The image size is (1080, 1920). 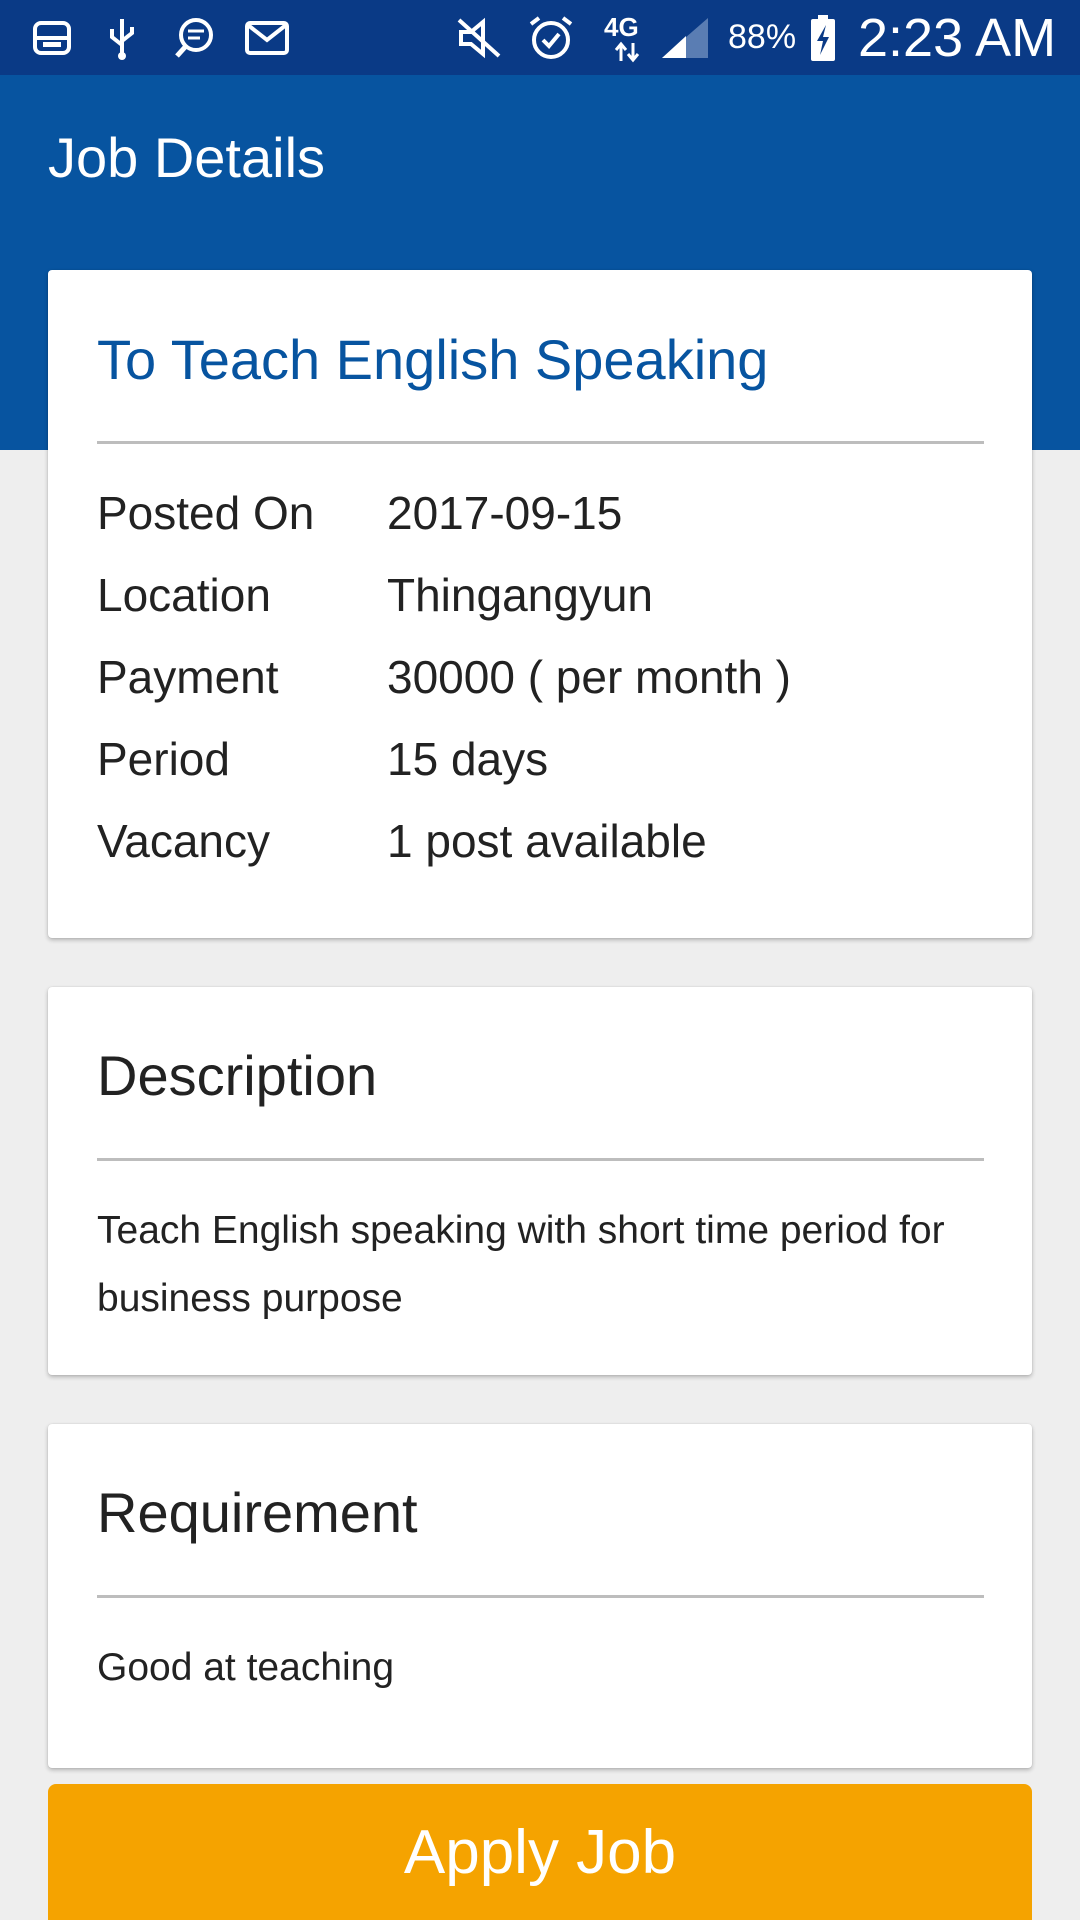 I want to click on apply-job-button: Apply Job, so click(x=540, y=1852).